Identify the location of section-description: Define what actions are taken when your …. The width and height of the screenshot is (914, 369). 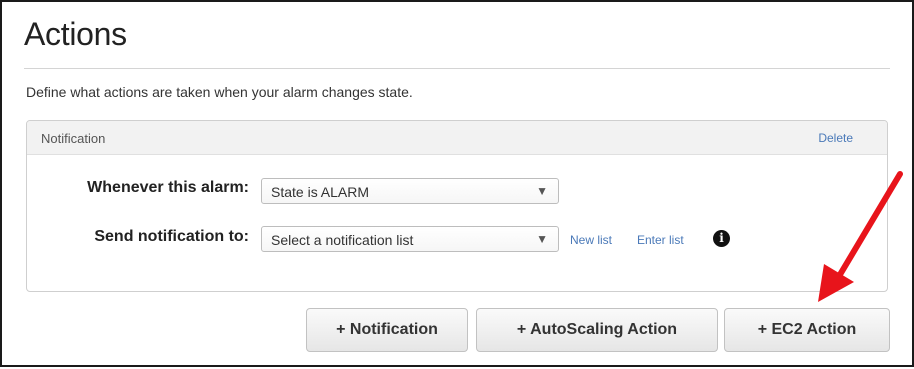
(219, 92).